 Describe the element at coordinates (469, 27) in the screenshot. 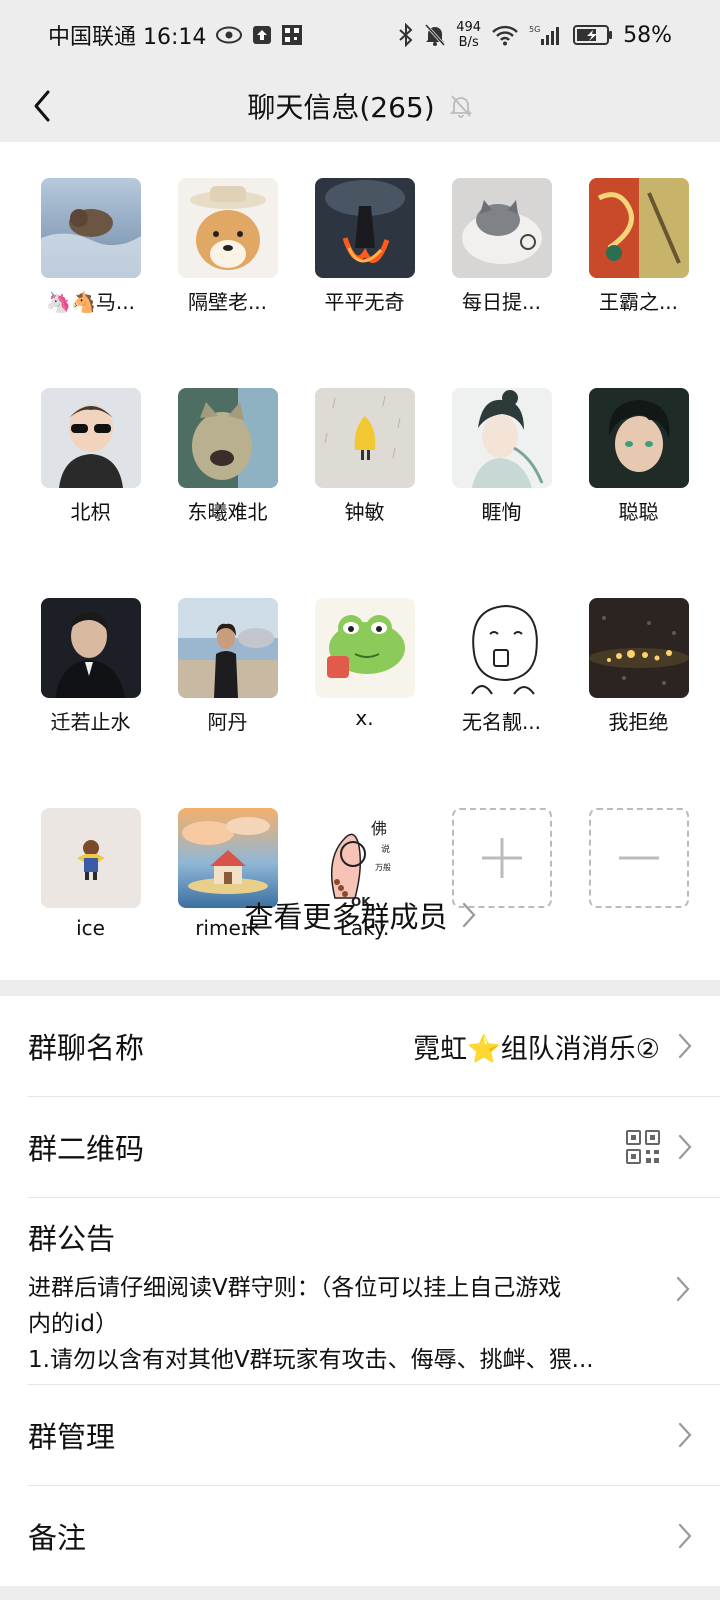

I see `net-speed-value: 494` at that location.